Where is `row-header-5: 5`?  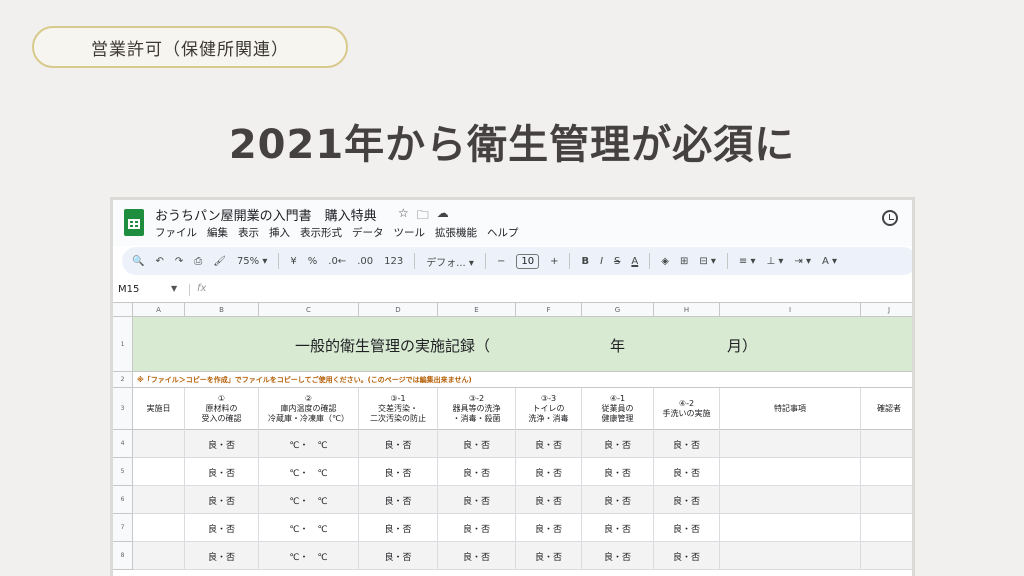 row-header-5: 5 is located at coordinates (123, 472).